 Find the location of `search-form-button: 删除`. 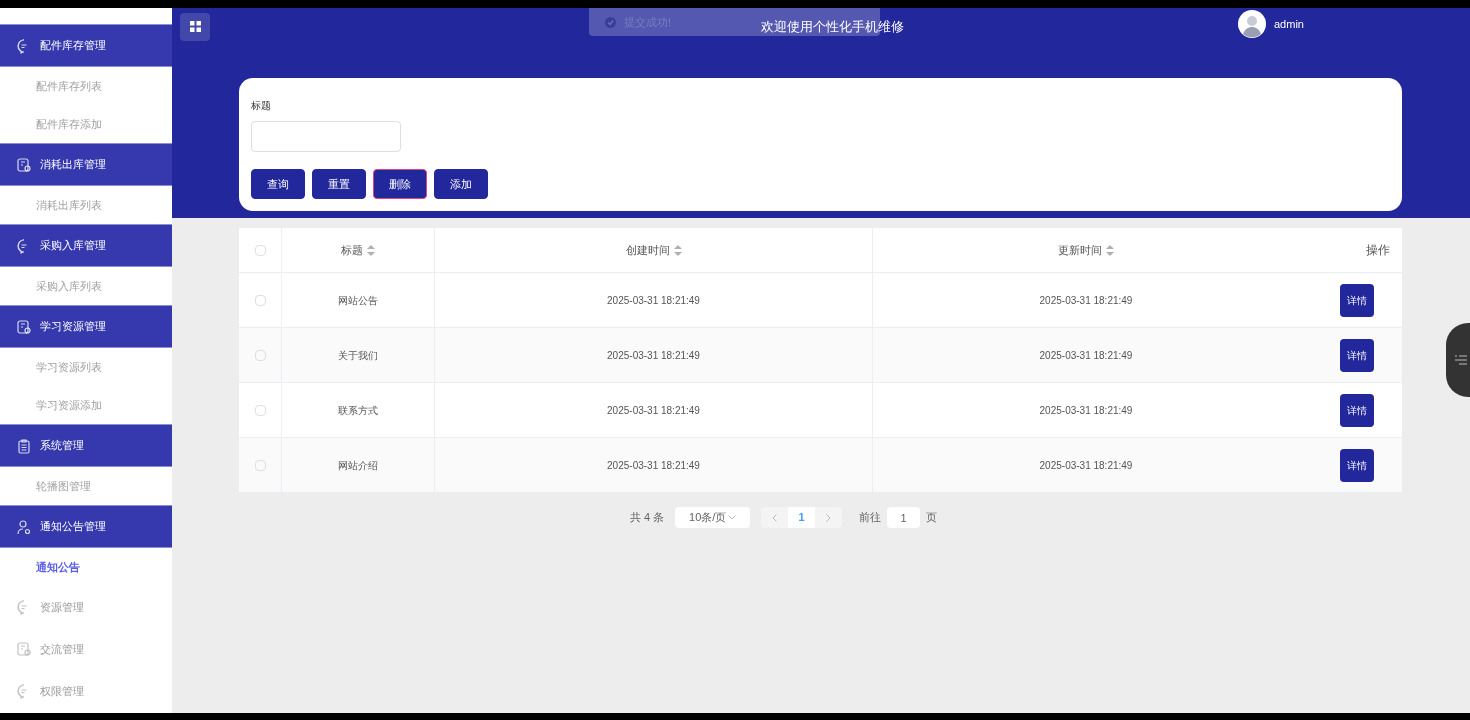

search-form-button: 删除 is located at coordinates (400, 184).